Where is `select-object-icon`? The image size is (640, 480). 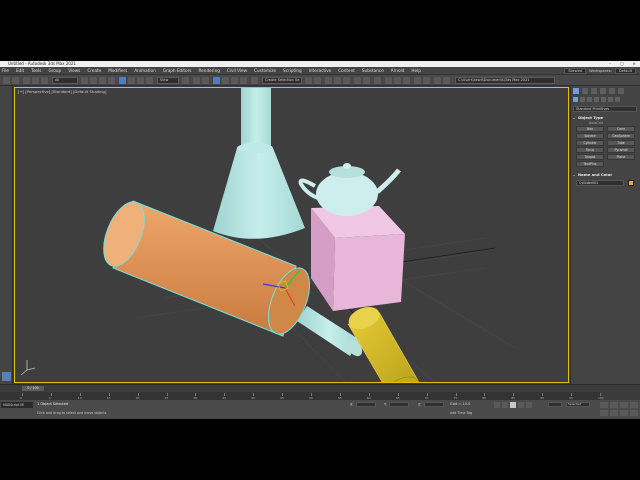 select-object-icon is located at coordinates (84, 80).